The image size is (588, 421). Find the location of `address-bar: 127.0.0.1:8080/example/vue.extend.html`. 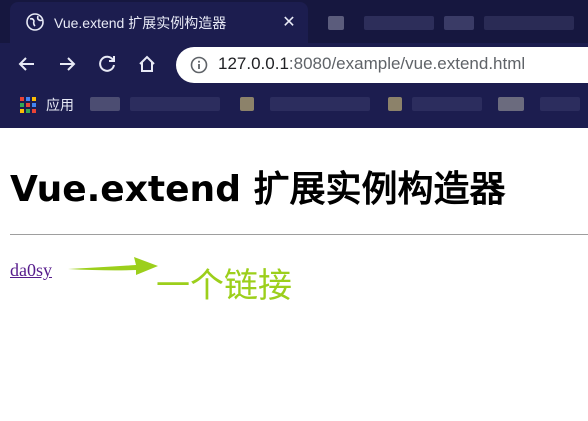

address-bar: 127.0.0.1:8080/example/vue.extend.html is located at coordinates (382, 65).